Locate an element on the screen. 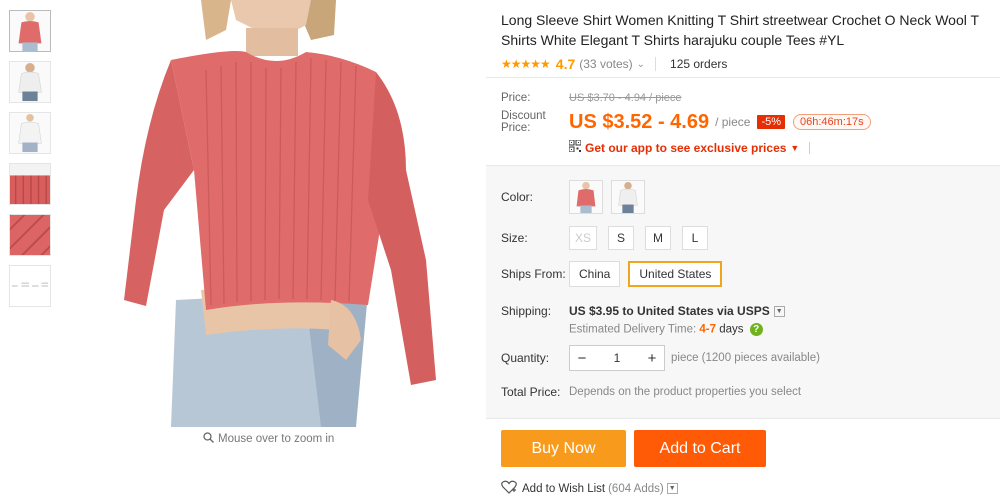  votes-link: (33 votes) is located at coordinates (605, 64).